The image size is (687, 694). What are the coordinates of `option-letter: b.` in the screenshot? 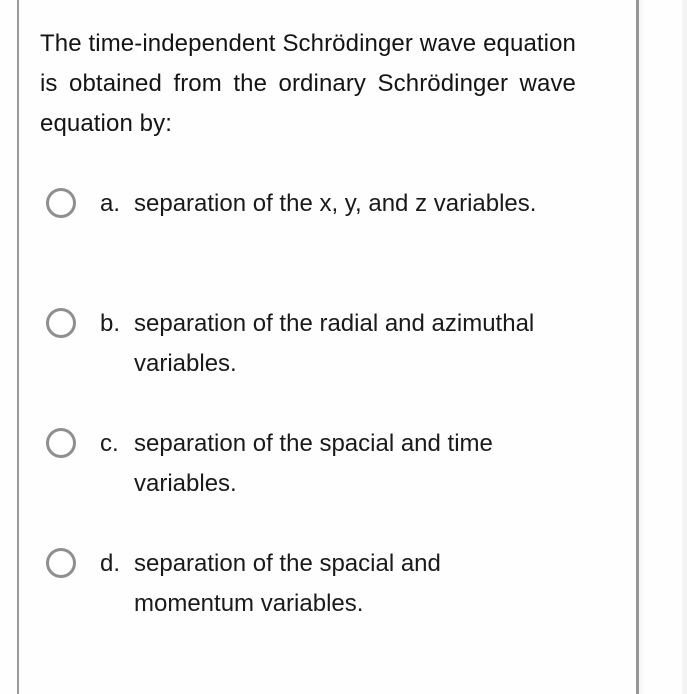 It's located at (110, 323).